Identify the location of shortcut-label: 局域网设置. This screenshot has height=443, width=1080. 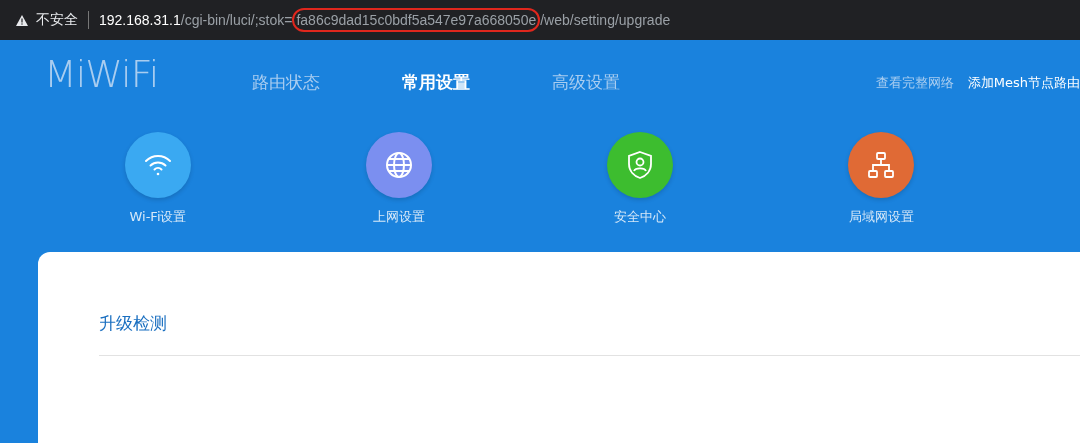
(881, 217).